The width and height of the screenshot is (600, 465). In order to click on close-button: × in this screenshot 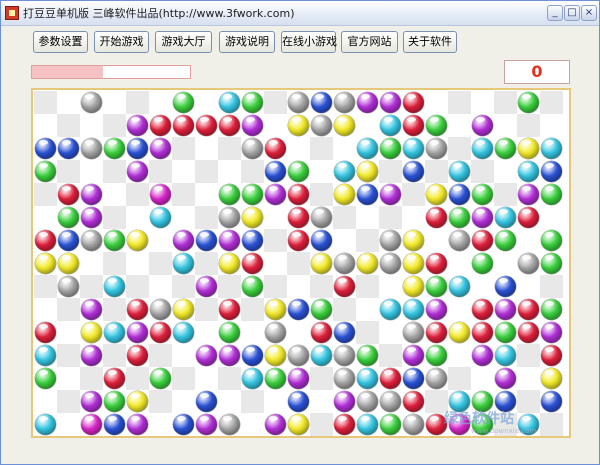, I will do `click(589, 13)`.